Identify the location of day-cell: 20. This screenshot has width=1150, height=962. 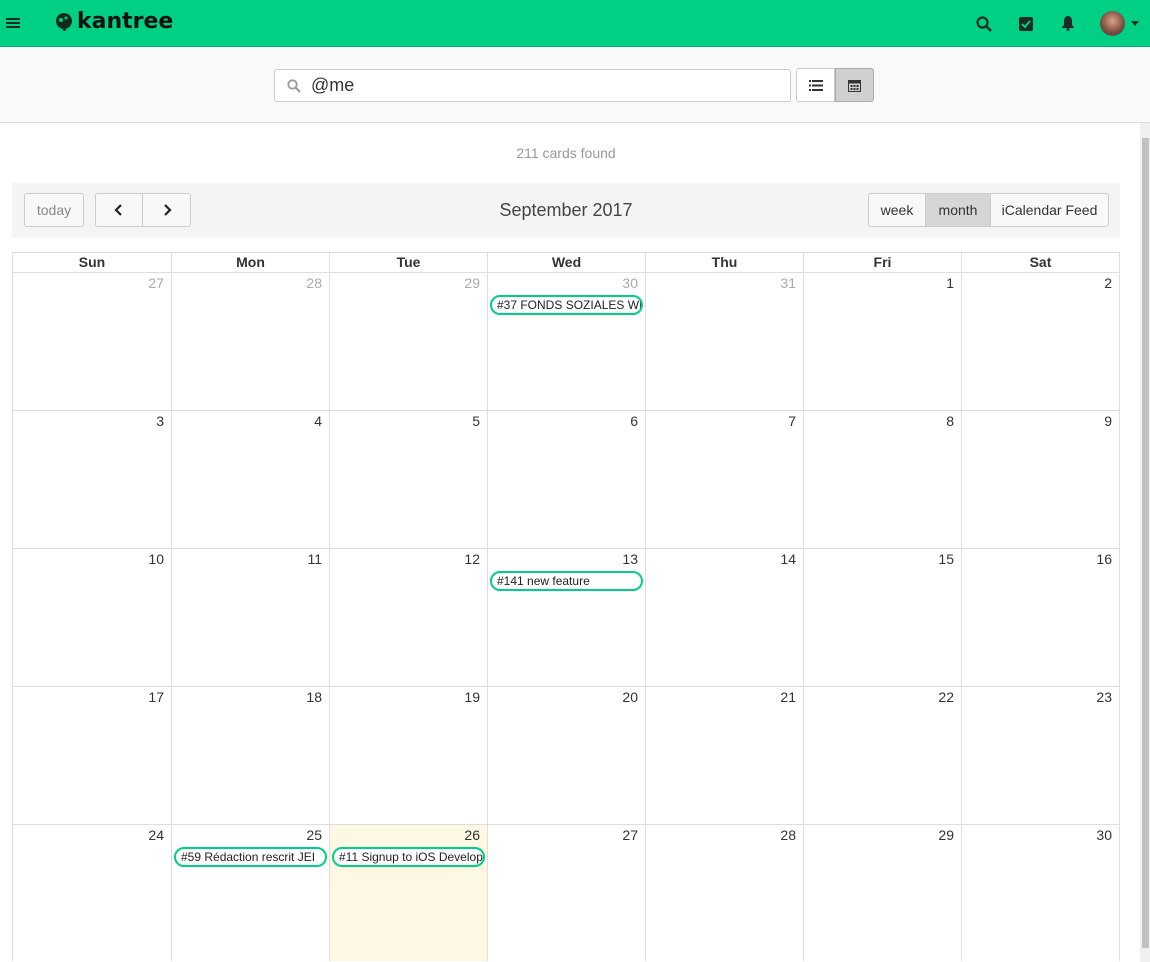
(566, 755).